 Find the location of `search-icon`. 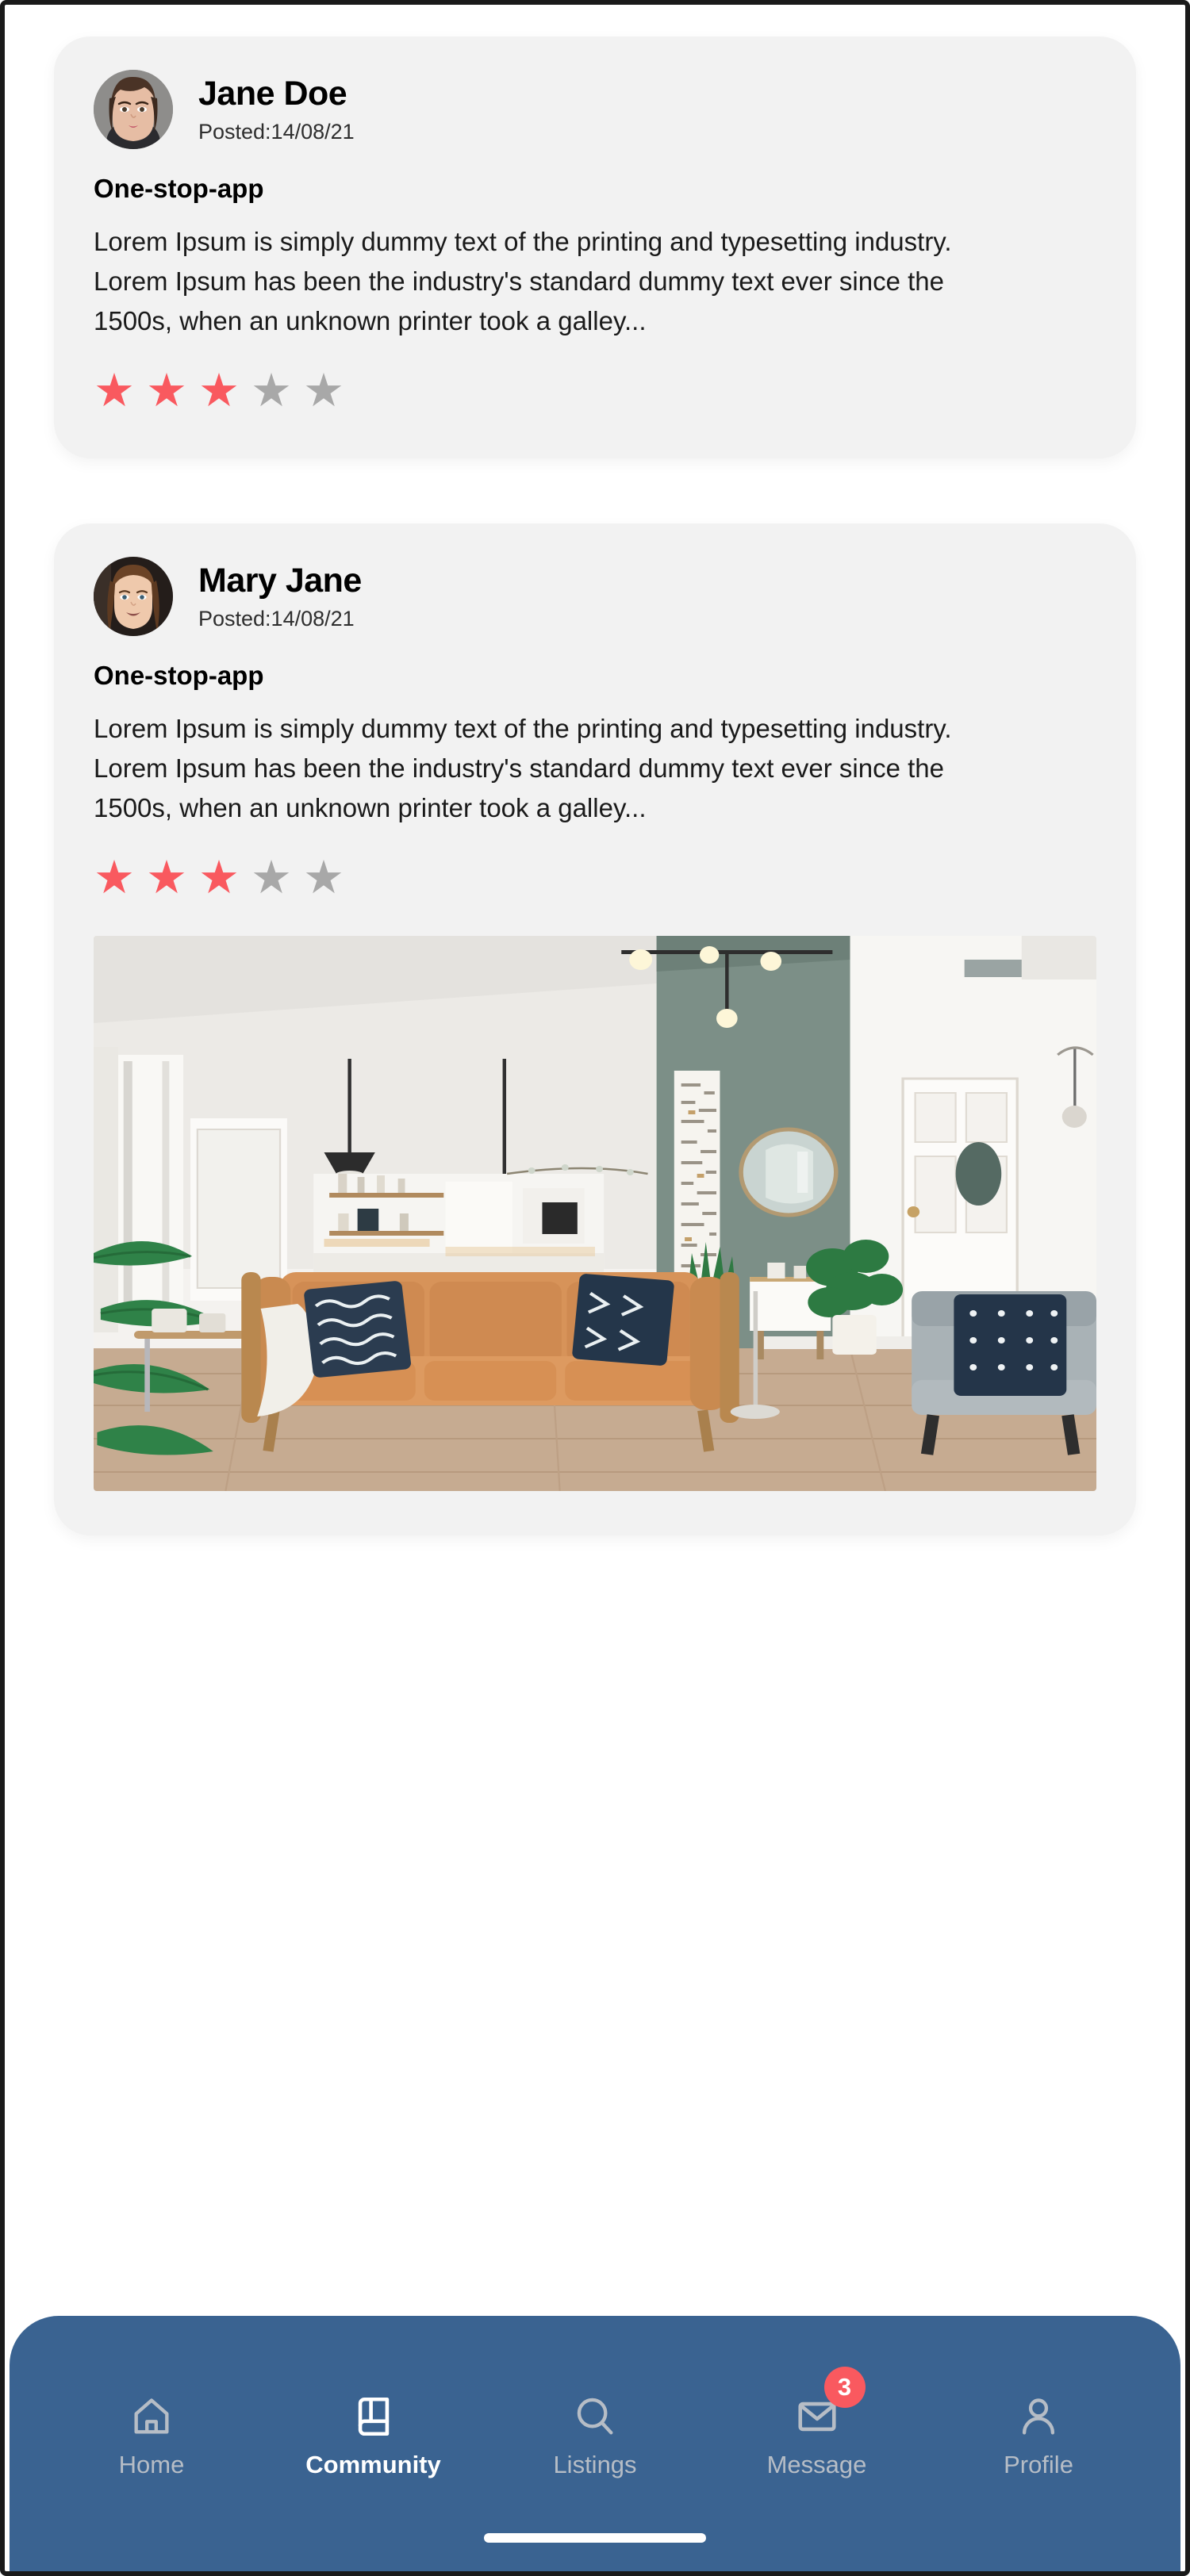

search-icon is located at coordinates (595, 2416).